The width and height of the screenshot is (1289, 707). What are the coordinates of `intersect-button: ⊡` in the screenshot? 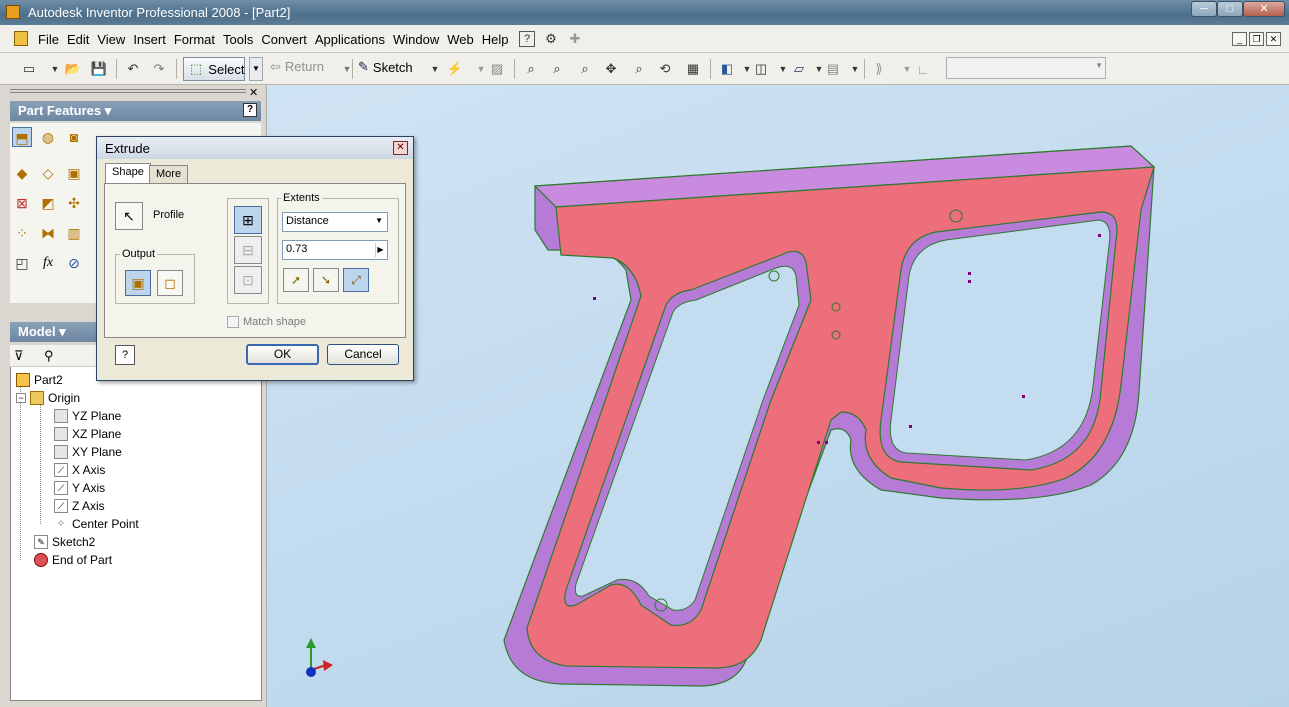 It's located at (248, 280).